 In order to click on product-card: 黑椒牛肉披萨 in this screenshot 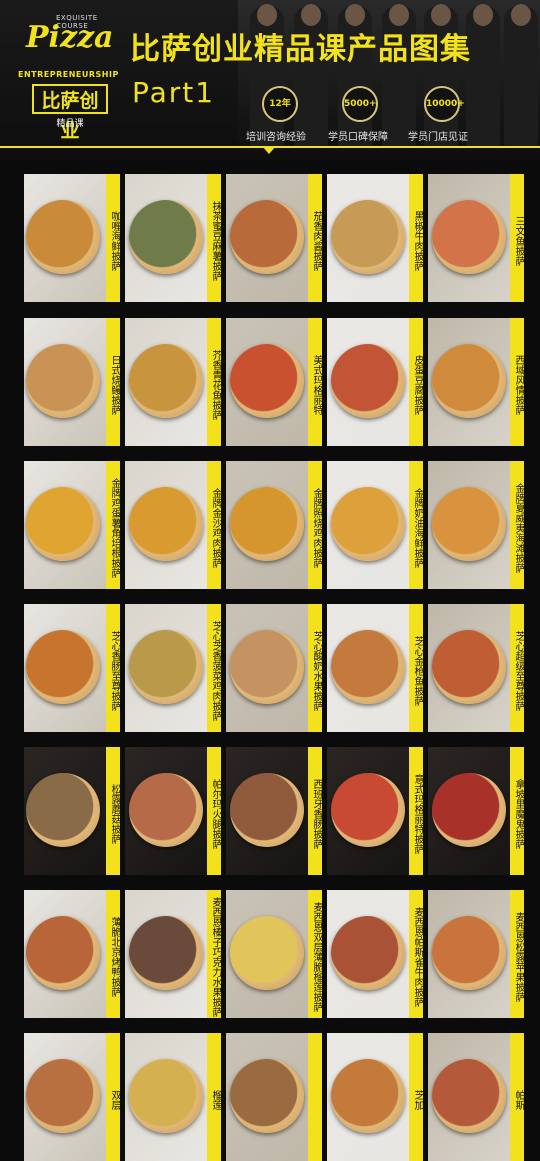, I will do `click(375, 238)`.